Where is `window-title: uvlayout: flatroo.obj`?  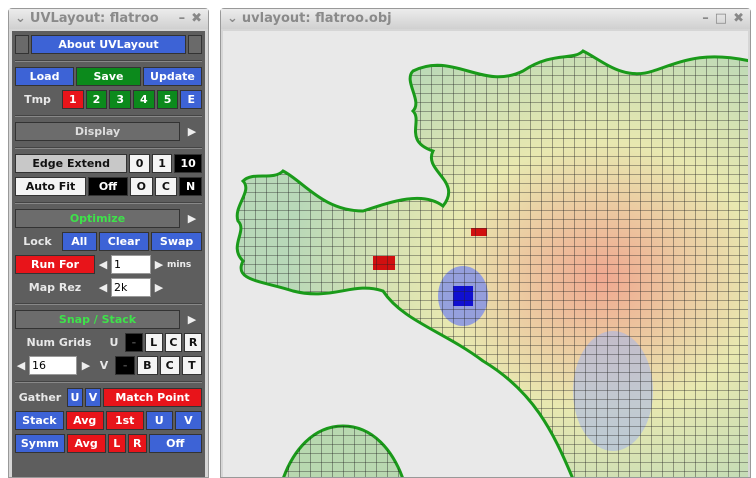
window-title: uvlayout: flatroo.obj is located at coordinates (316, 18).